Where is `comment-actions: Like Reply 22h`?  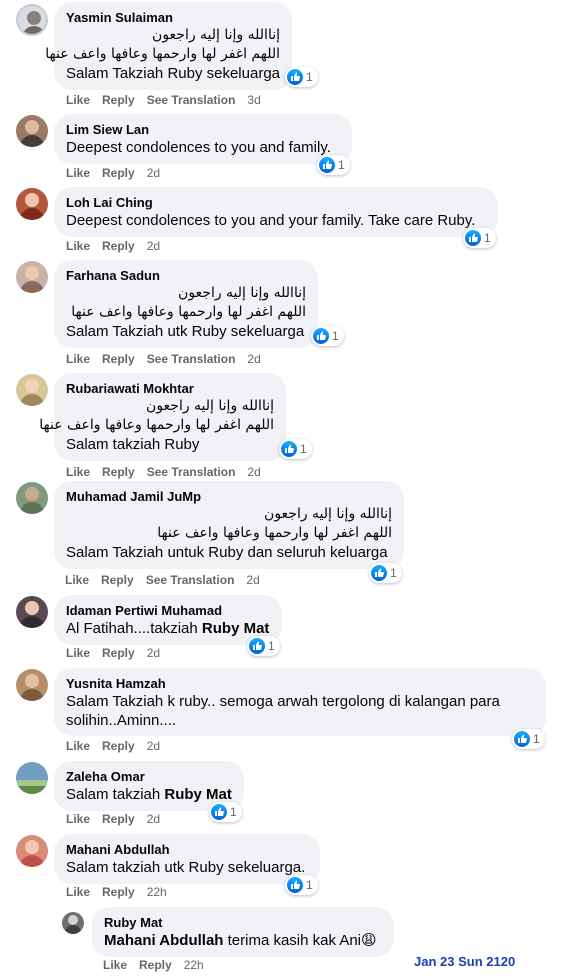
comment-actions: Like Reply 22h is located at coordinates (153, 965).